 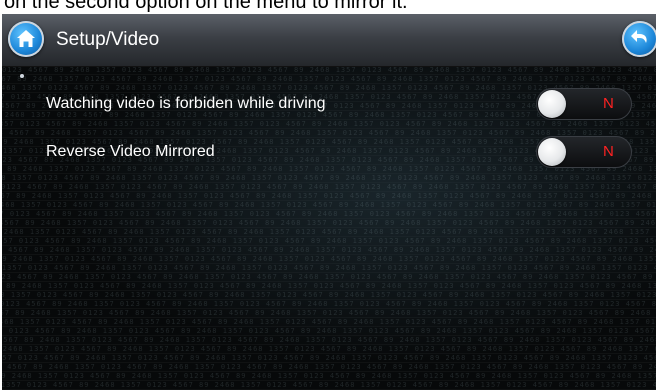 What do you see at coordinates (22, 76) in the screenshot?
I see `menu-marker-dot` at bounding box center [22, 76].